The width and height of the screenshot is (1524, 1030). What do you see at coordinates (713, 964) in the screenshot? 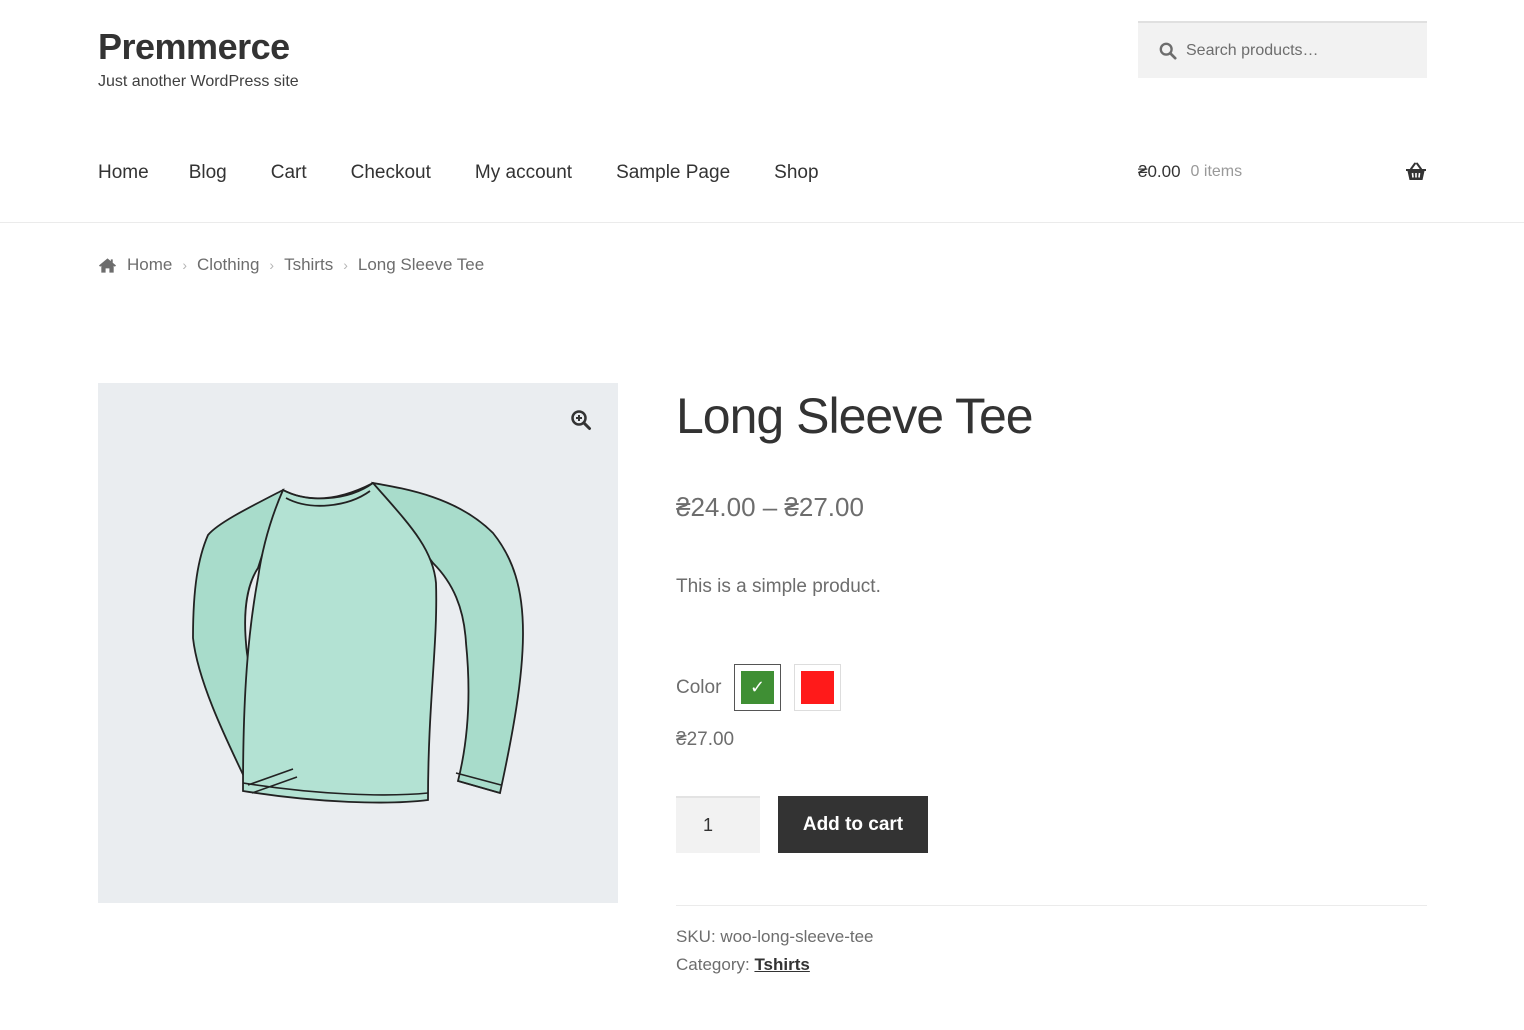
I see `category-label: Category:` at bounding box center [713, 964].